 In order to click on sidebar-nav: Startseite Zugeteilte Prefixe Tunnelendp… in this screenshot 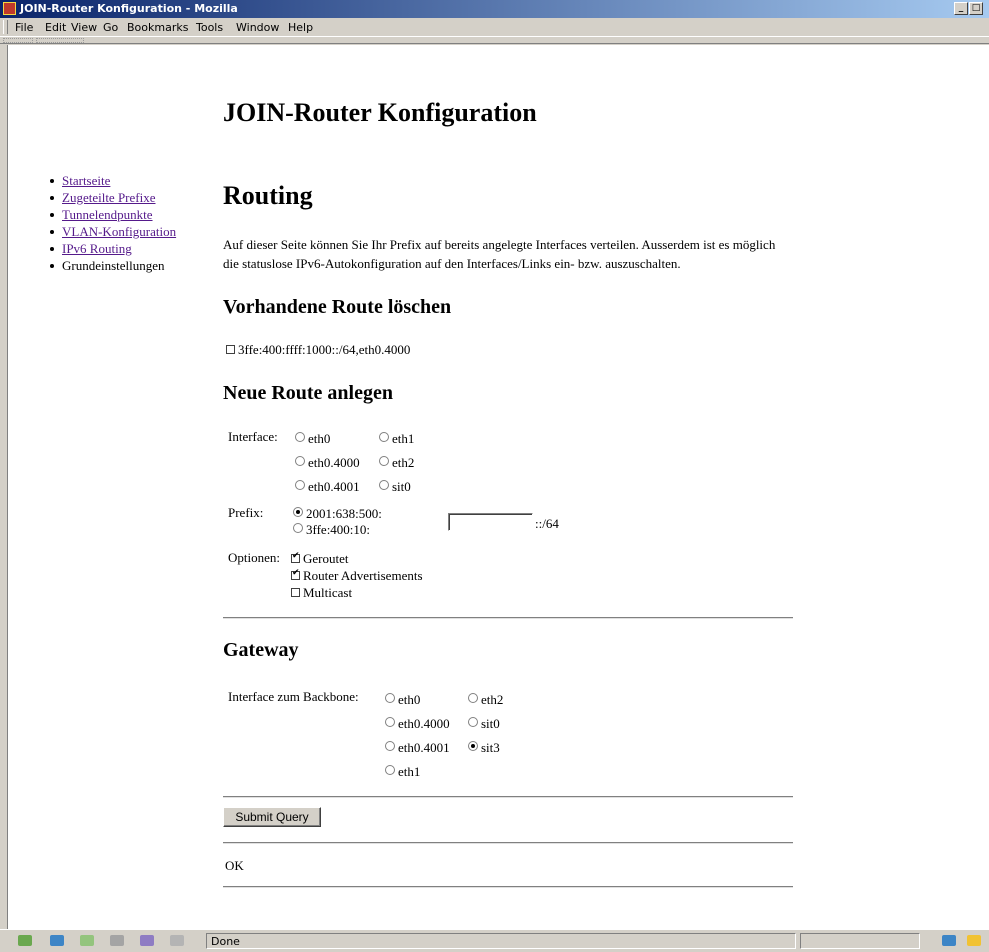, I will do `click(112, 224)`.